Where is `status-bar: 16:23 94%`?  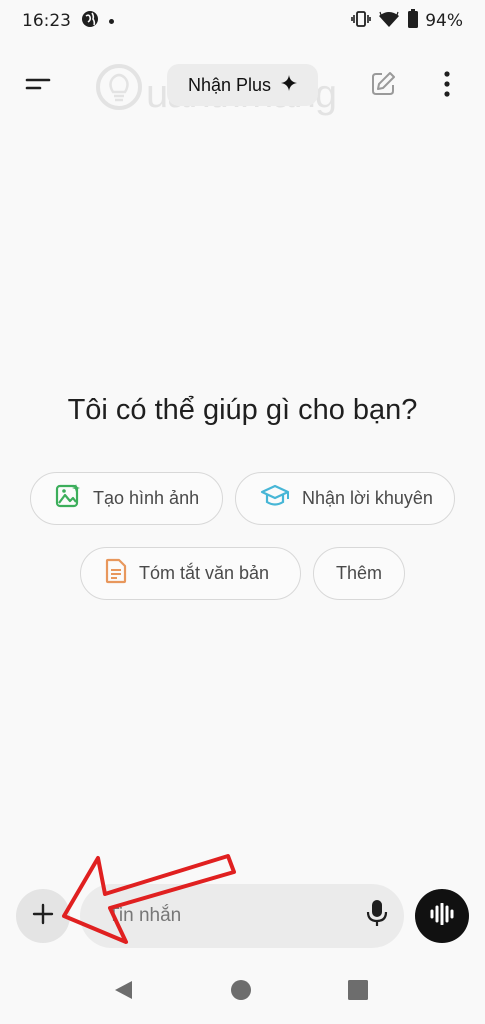
status-bar: 16:23 94% is located at coordinates (242, 21).